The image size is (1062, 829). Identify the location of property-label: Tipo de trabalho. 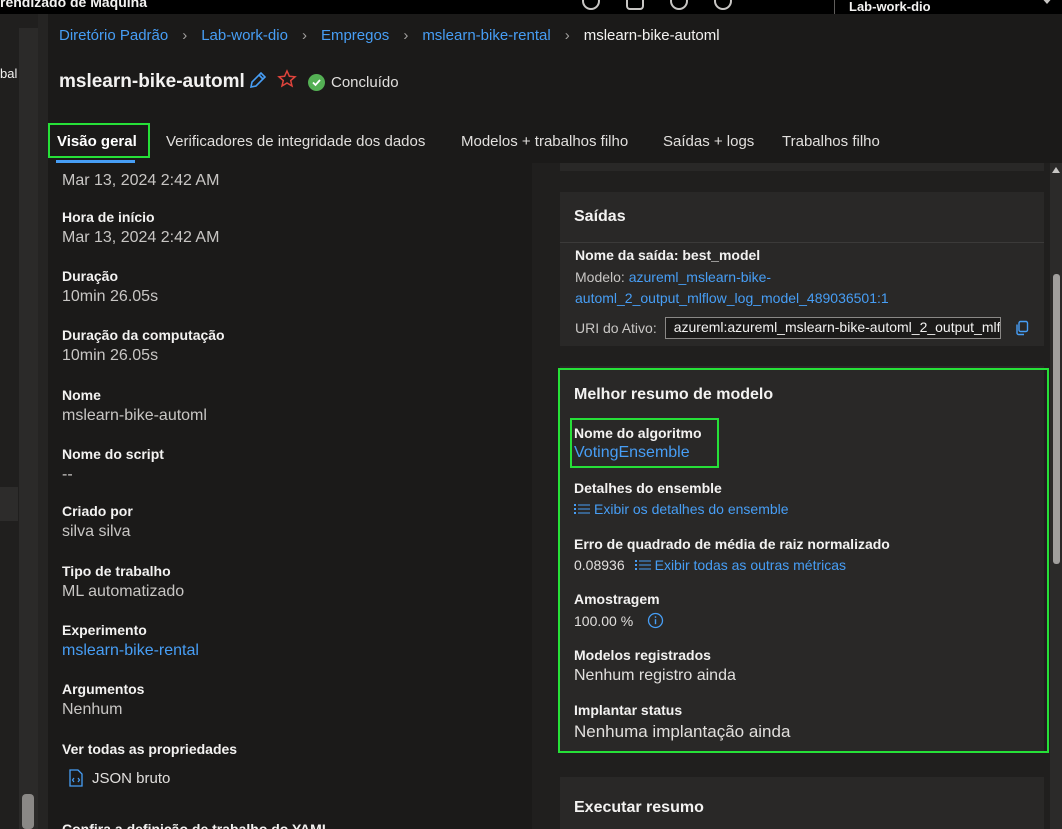
(116, 571).